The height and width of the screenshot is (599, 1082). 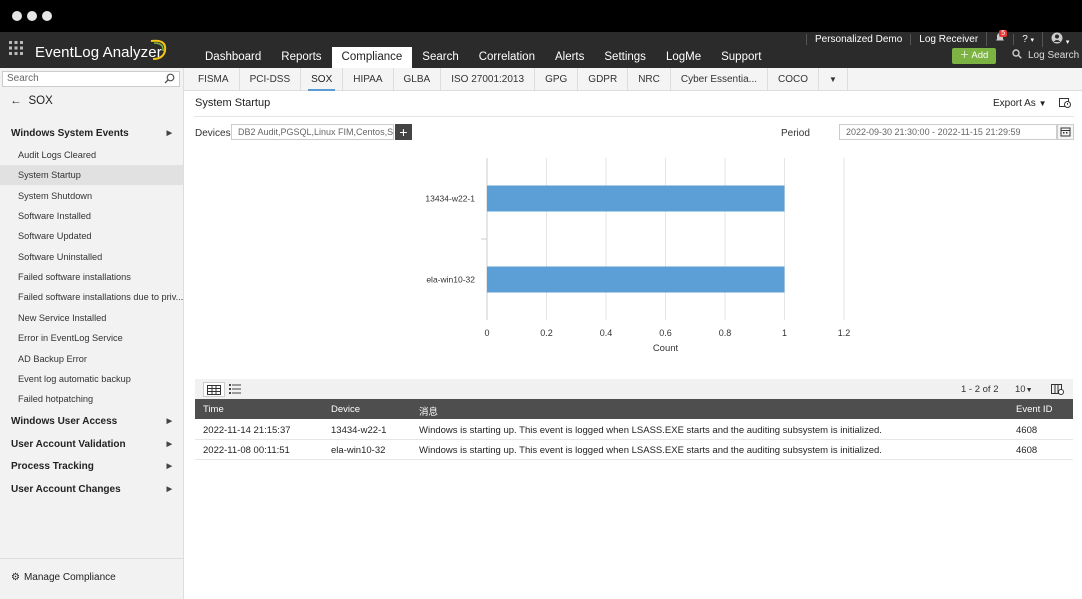 I want to click on app-logo-text: EventLog Analyzer, so click(x=98, y=52).